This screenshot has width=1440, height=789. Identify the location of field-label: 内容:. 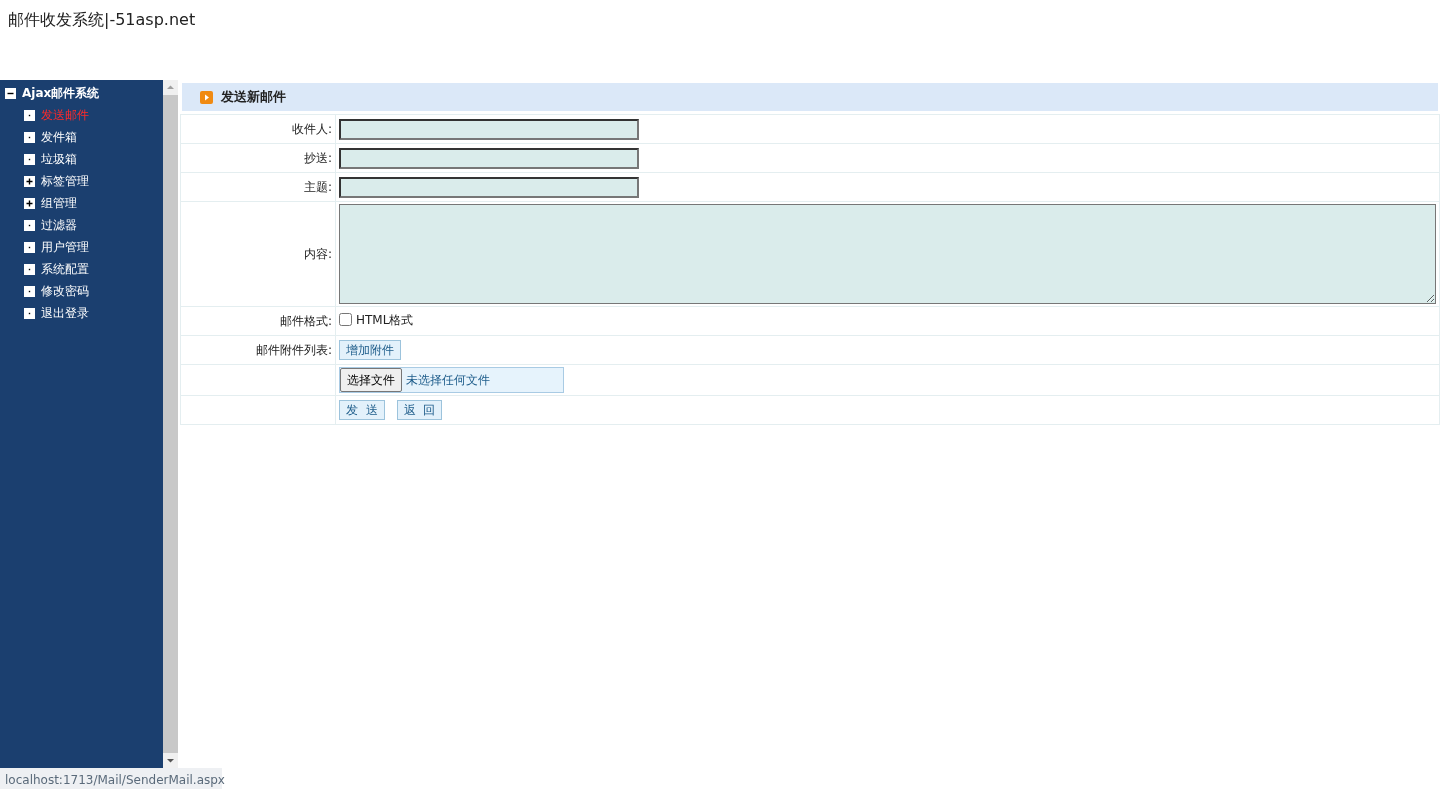
(317, 254).